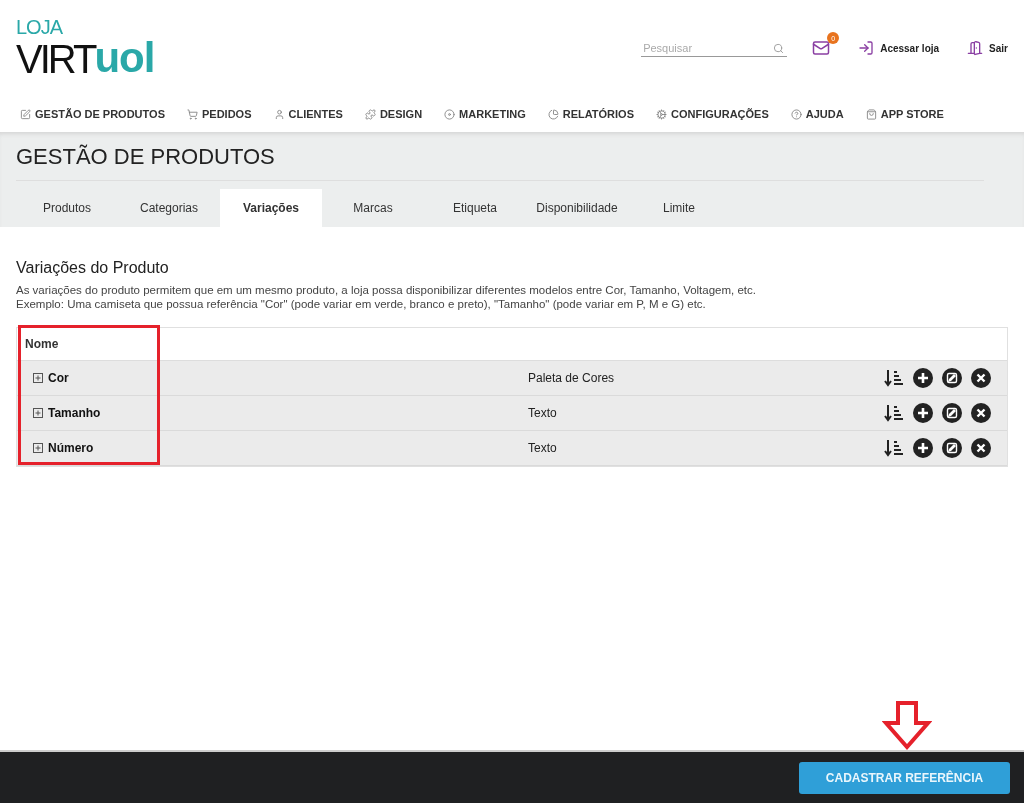 This screenshot has height=803, width=1024. Describe the element at coordinates (572, 378) in the screenshot. I see `table-cell-text: Paleta de Cores` at that location.